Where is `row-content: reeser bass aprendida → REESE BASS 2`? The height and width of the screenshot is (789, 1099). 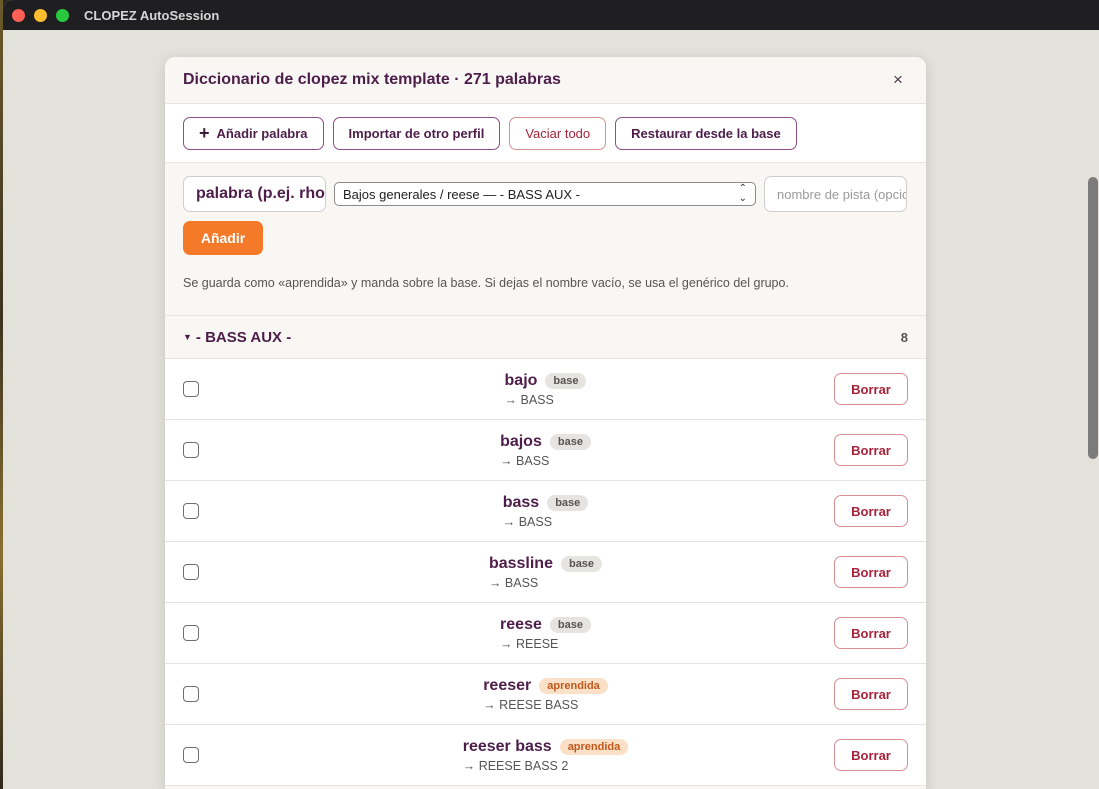 row-content: reeser bass aprendida → REESE BASS 2 is located at coordinates (545, 755).